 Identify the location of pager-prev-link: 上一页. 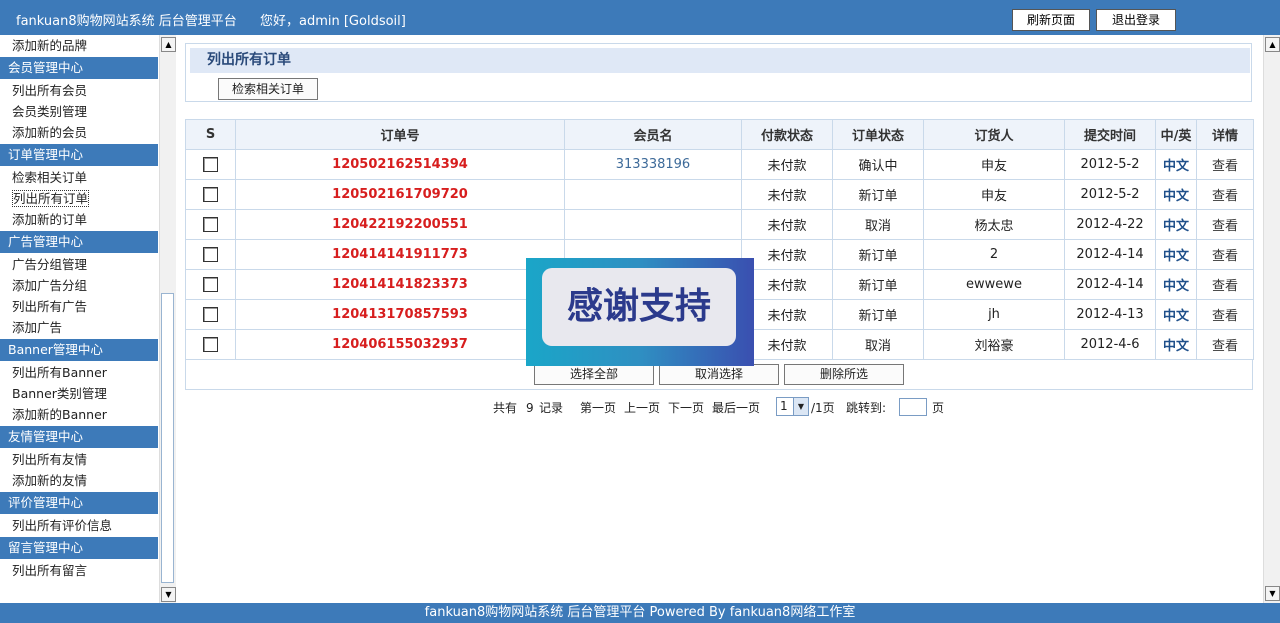
(642, 408).